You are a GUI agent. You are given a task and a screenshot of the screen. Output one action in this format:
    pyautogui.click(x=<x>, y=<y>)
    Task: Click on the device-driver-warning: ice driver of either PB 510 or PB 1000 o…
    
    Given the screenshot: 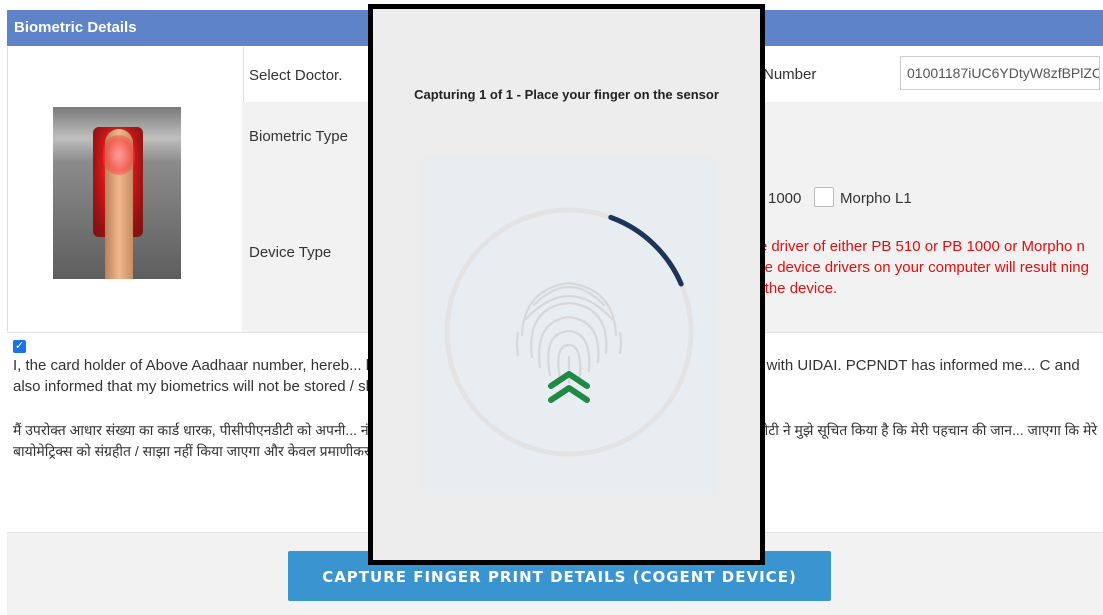 What is the action you would take?
    pyautogui.click(x=918, y=267)
    